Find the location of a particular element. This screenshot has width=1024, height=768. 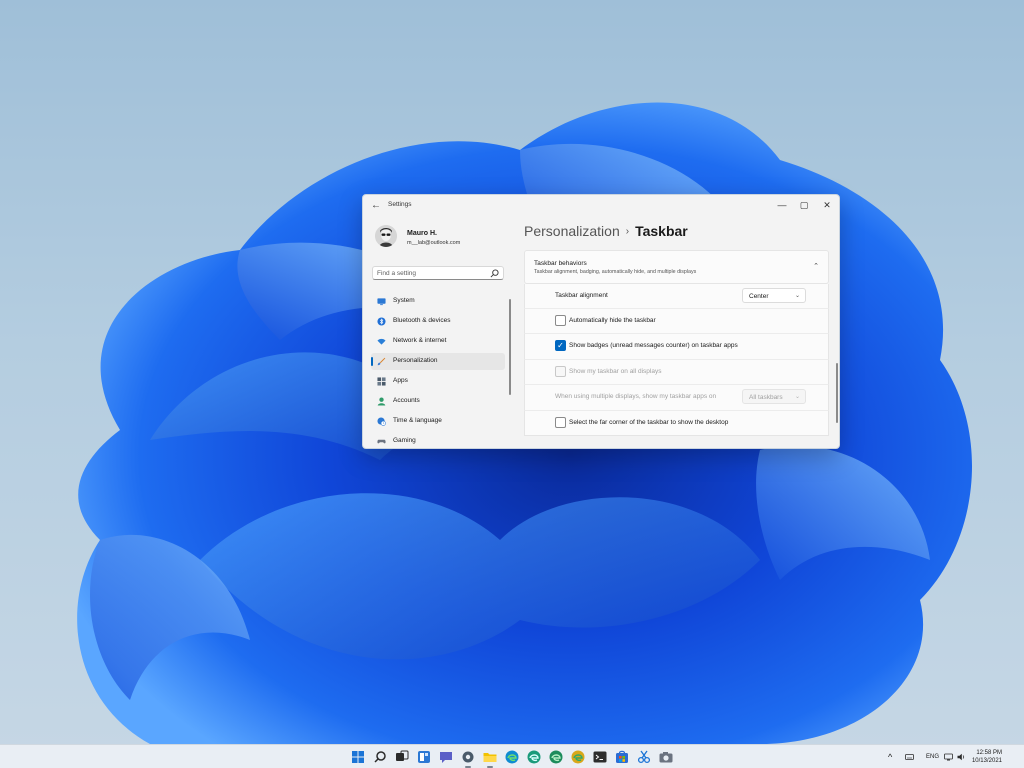

content-scrollbar is located at coordinates (837, 393).